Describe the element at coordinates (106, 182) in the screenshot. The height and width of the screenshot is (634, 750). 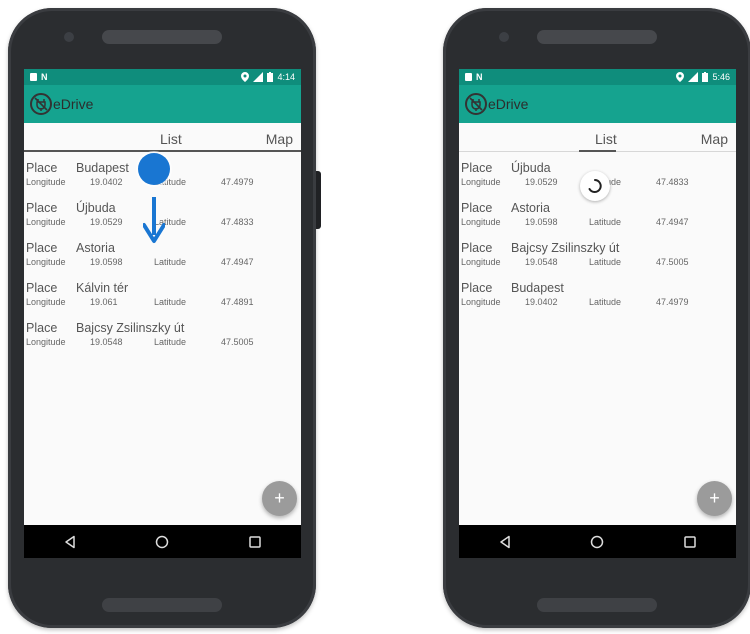
I see `longitude-value: 19.0402` at that location.